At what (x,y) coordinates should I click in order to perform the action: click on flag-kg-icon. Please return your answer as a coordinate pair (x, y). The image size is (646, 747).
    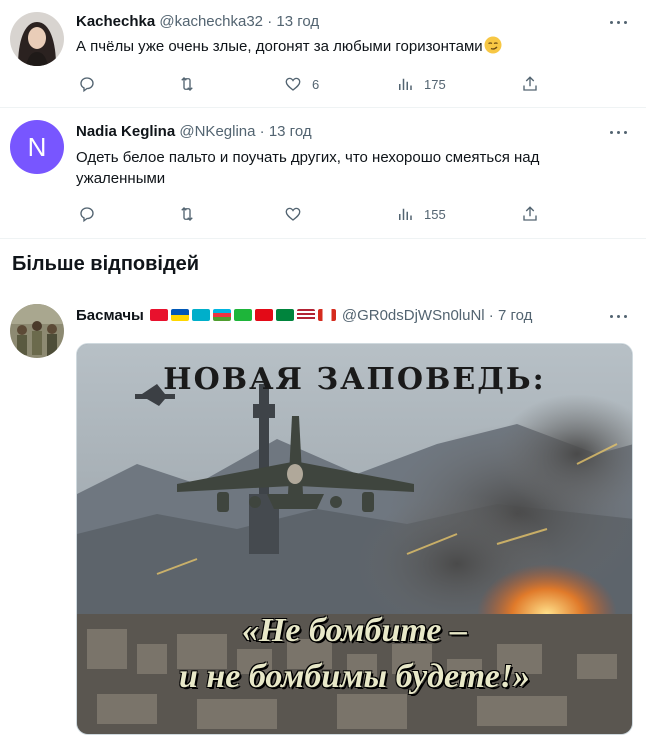
    Looking at the image, I should click on (158, 315).